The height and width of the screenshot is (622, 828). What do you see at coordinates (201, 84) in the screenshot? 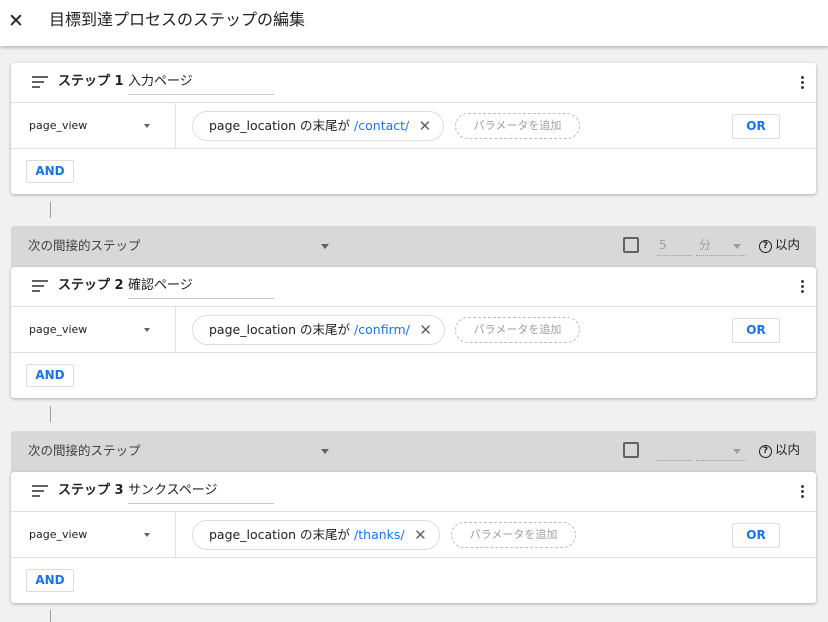
I see `step-name-input: 入力ページ` at bounding box center [201, 84].